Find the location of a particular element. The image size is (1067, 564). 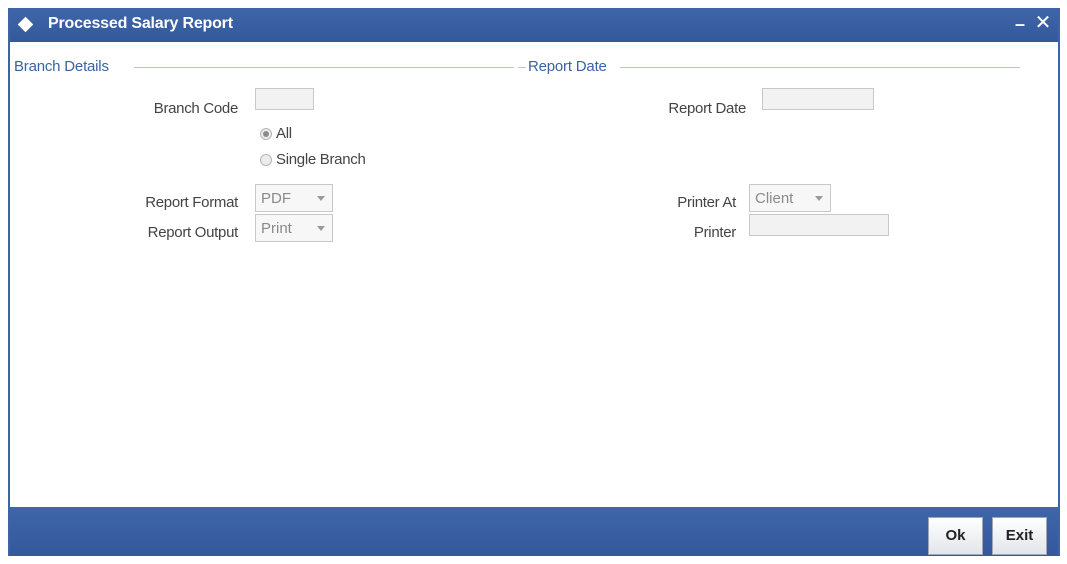

printer-field is located at coordinates (819, 225).